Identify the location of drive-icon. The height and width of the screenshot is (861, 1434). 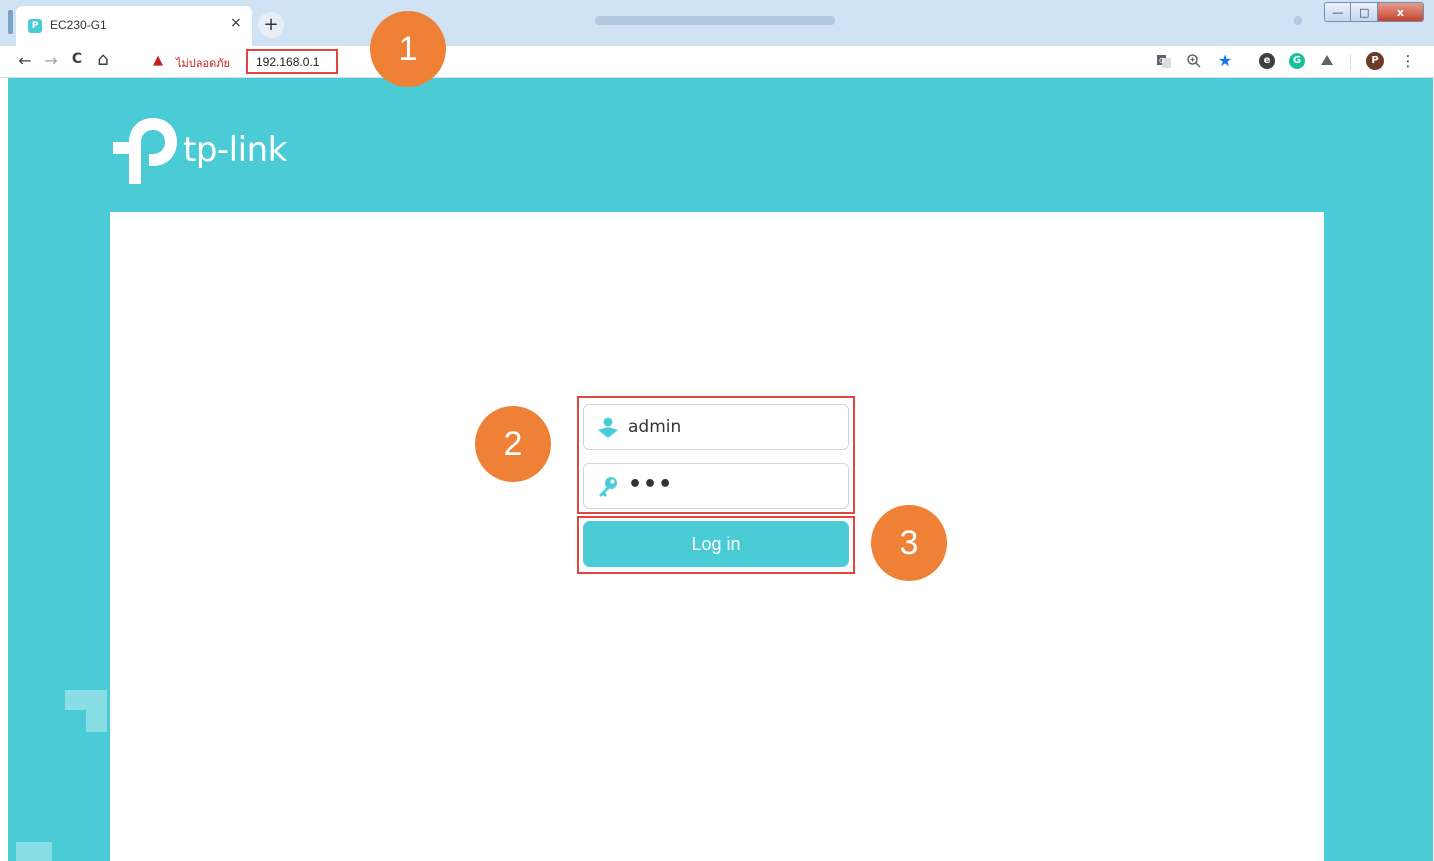
(1327, 61).